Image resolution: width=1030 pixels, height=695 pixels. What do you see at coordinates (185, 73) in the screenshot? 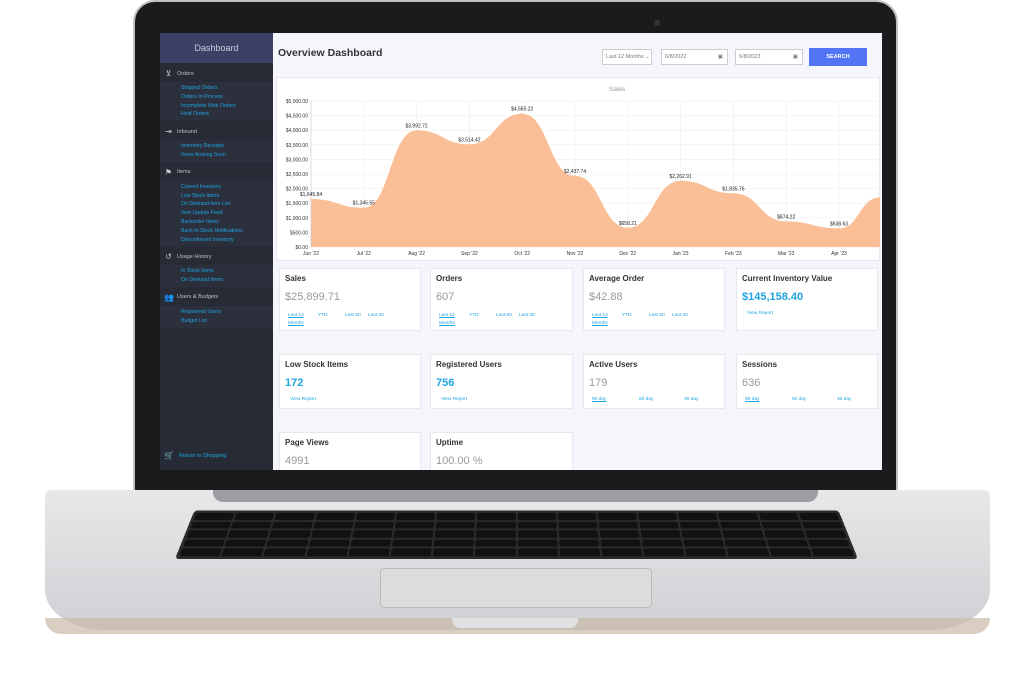
I see `sidebar-section-label: Orders` at bounding box center [185, 73].